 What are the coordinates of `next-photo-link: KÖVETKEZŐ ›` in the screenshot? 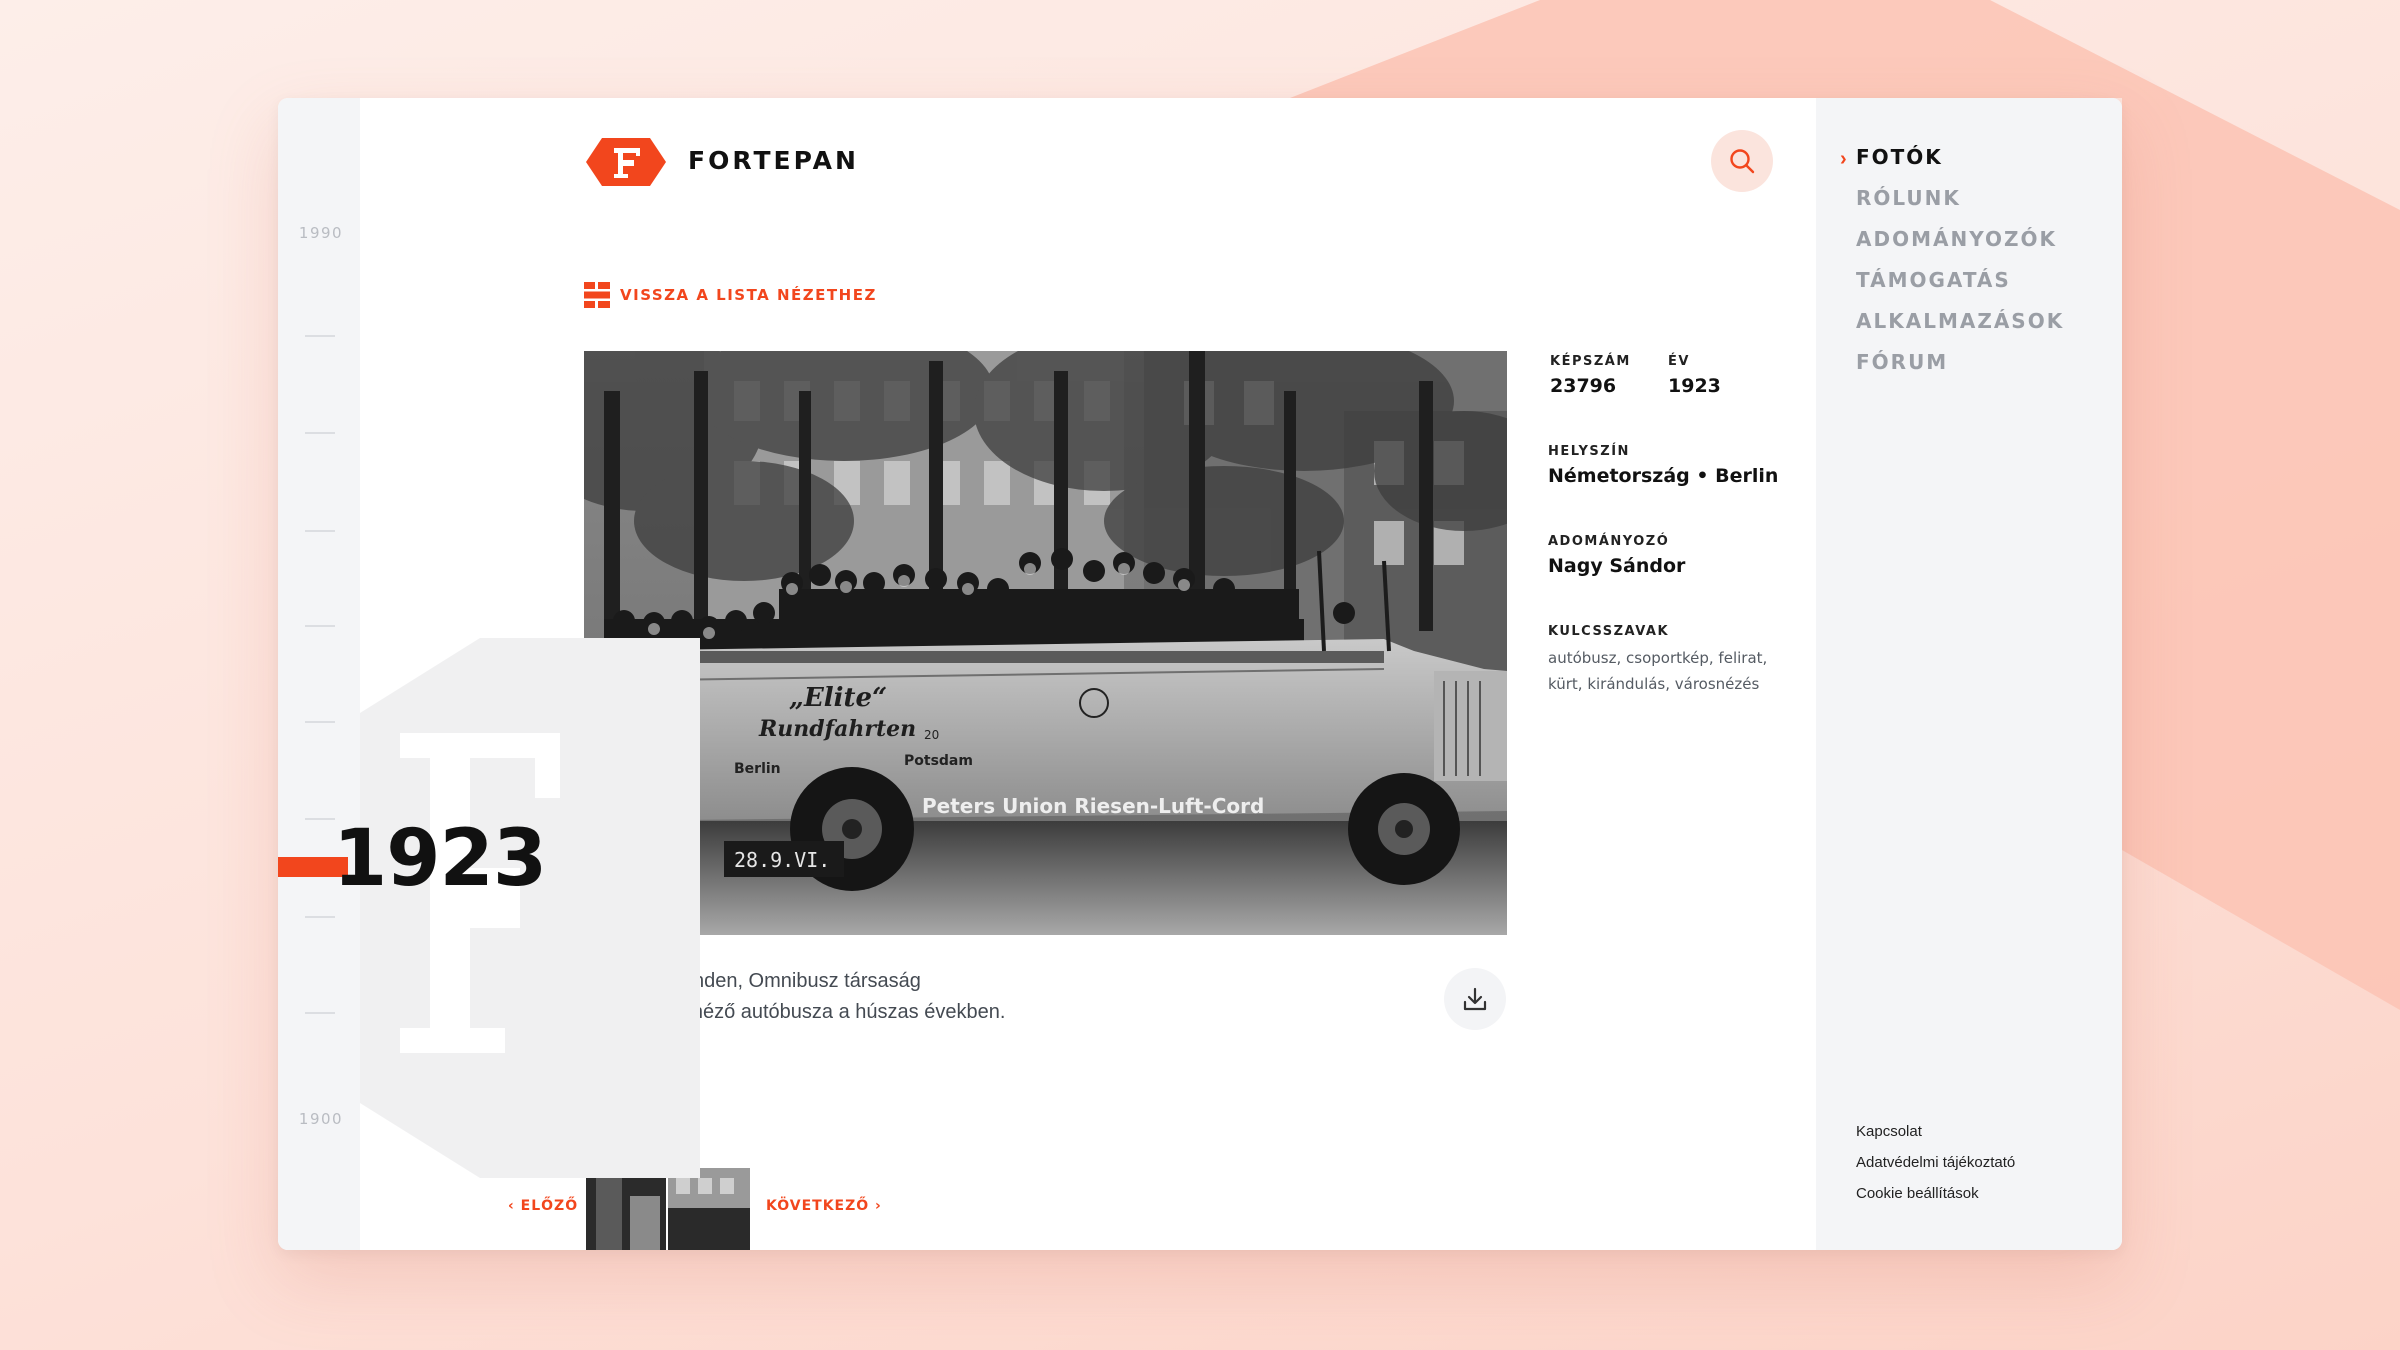 It's located at (824, 1206).